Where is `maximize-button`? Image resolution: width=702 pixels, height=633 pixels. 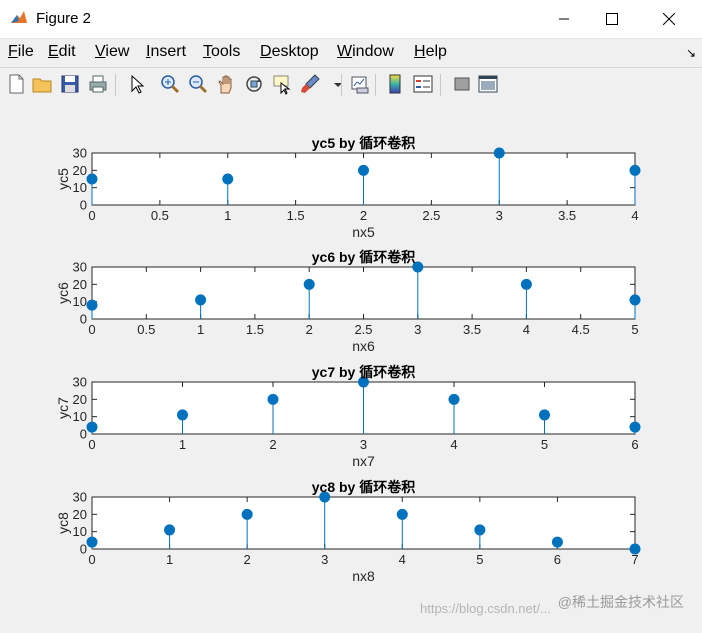
maximize-button is located at coordinates (612, 19).